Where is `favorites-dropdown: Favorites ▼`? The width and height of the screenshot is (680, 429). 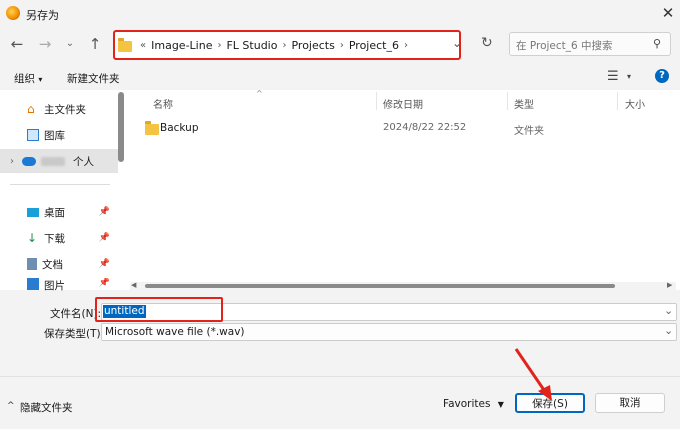 favorites-dropdown: Favorites ▼ is located at coordinates (473, 404).